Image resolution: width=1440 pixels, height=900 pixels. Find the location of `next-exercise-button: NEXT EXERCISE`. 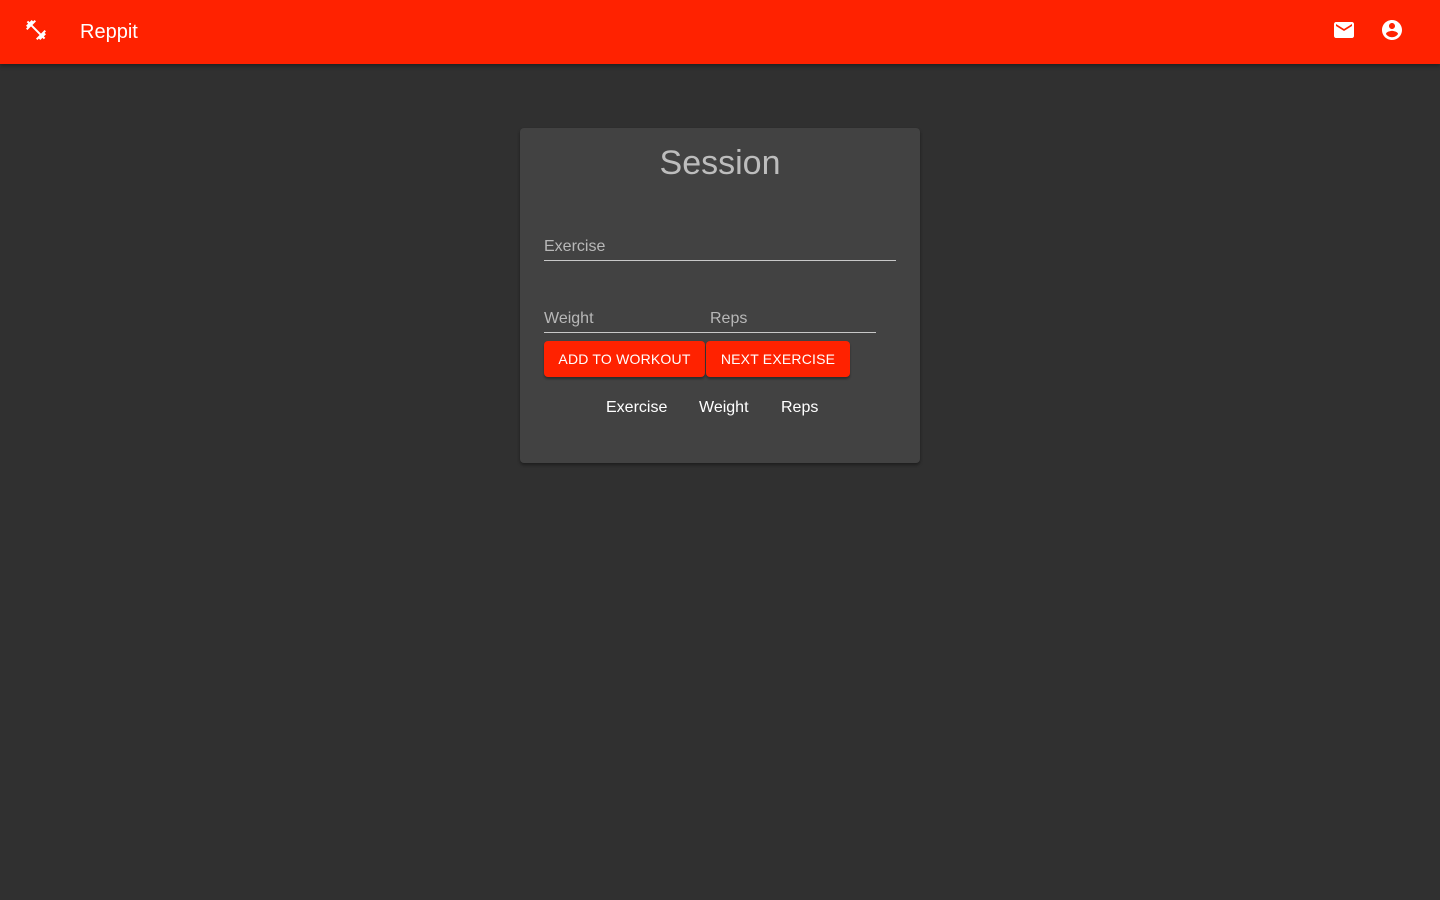

next-exercise-button: NEXT EXERCISE is located at coordinates (778, 359).